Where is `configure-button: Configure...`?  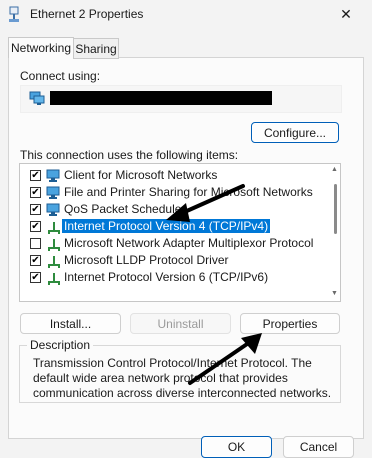
configure-button: Configure... is located at coordinates (295, 132).